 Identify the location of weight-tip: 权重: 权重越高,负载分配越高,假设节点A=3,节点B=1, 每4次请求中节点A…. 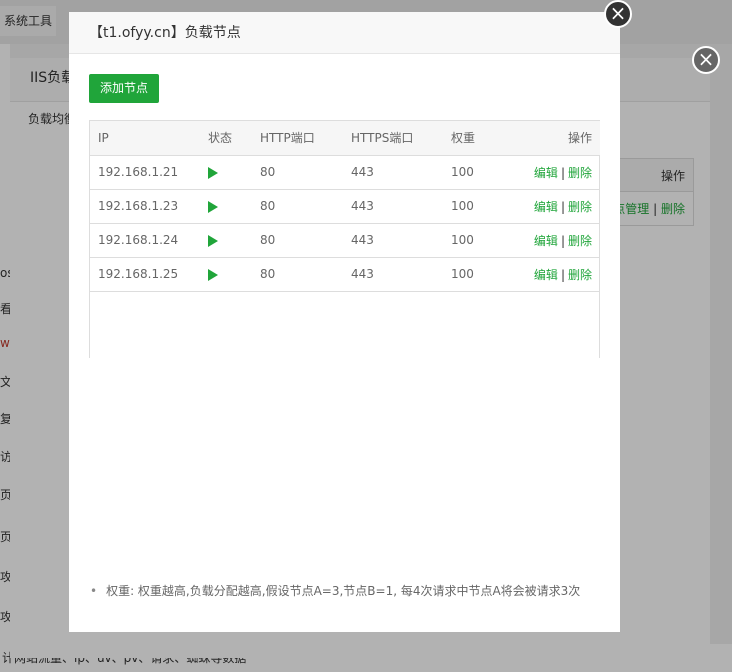
(334, 590).